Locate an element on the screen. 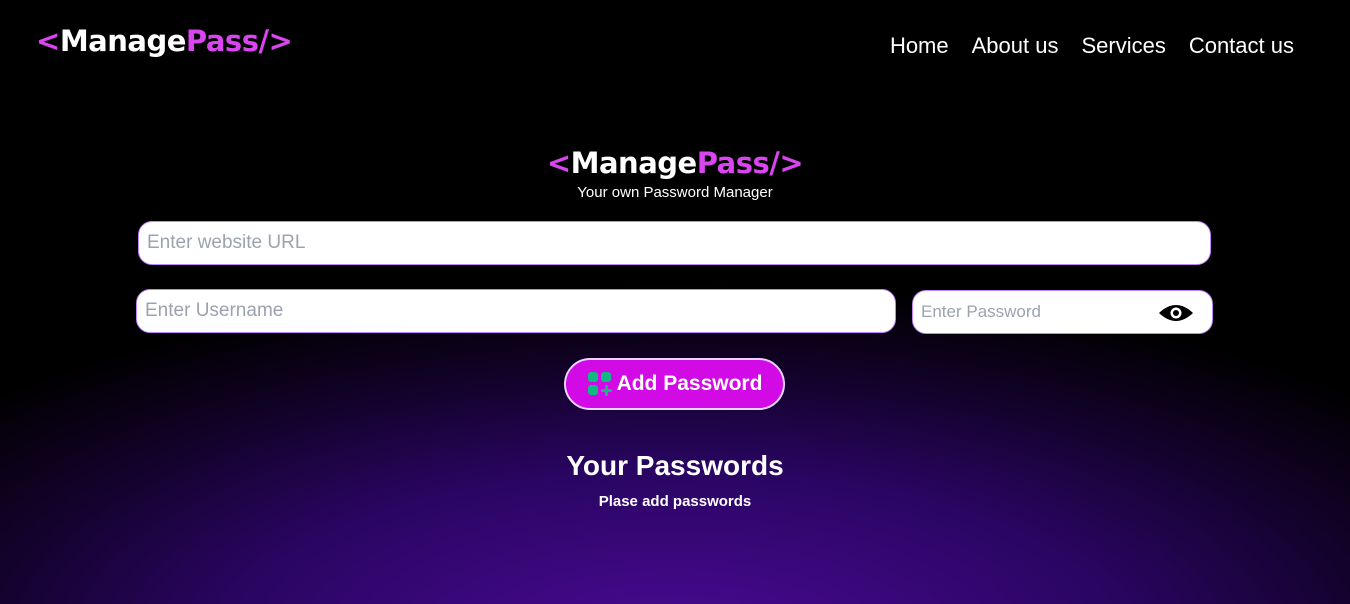 The width and height of the screenshot is (1350, 604). password-field-wrapper is located at coordinates (1062, 312).